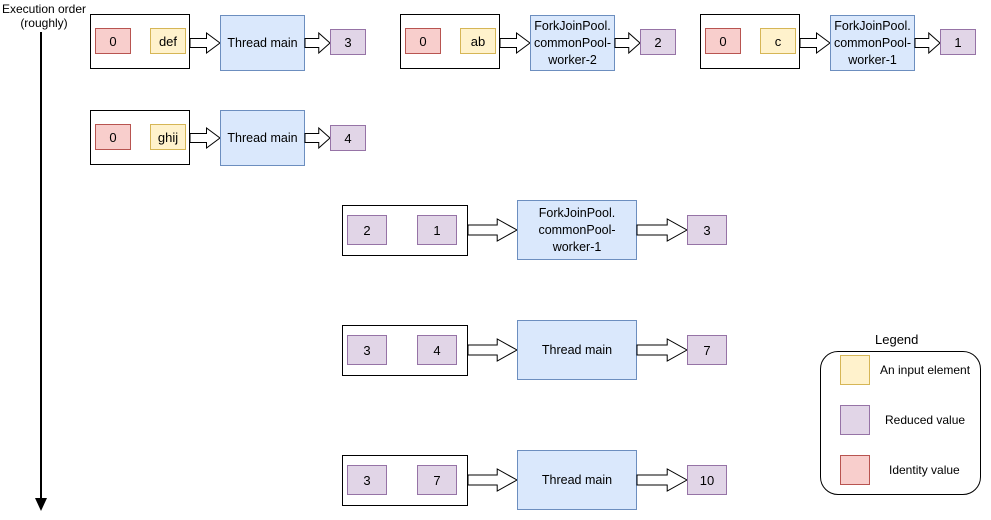  What do you see at coordinates (707, 480) in the screenshot?
I see `result-value-cell: 10` at bounding box center [707, 480].